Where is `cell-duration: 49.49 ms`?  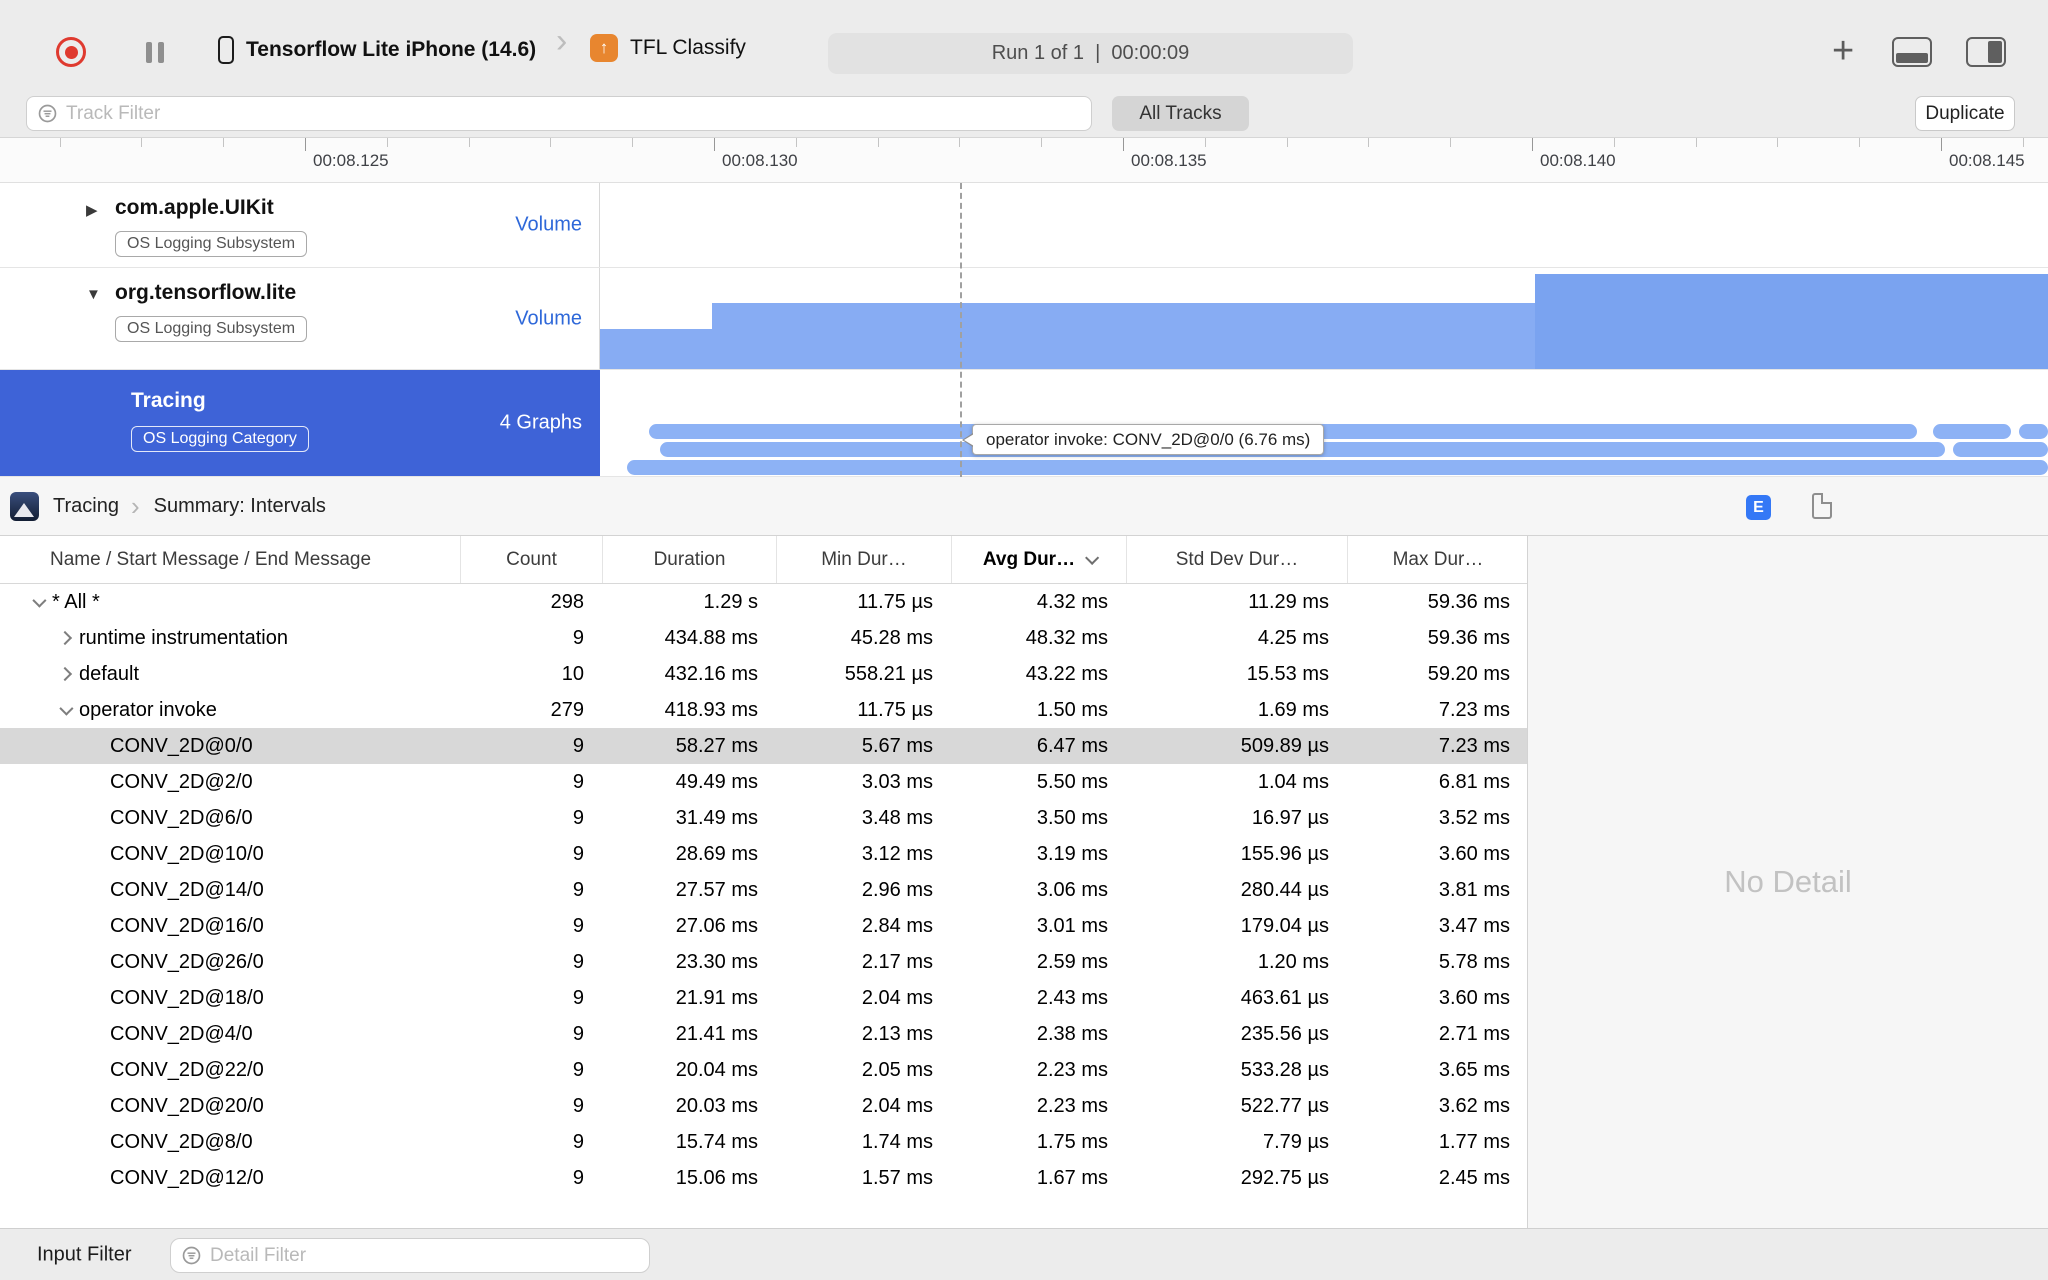
cell-duration: 49.49 ms is located at coordinates (716, 781).